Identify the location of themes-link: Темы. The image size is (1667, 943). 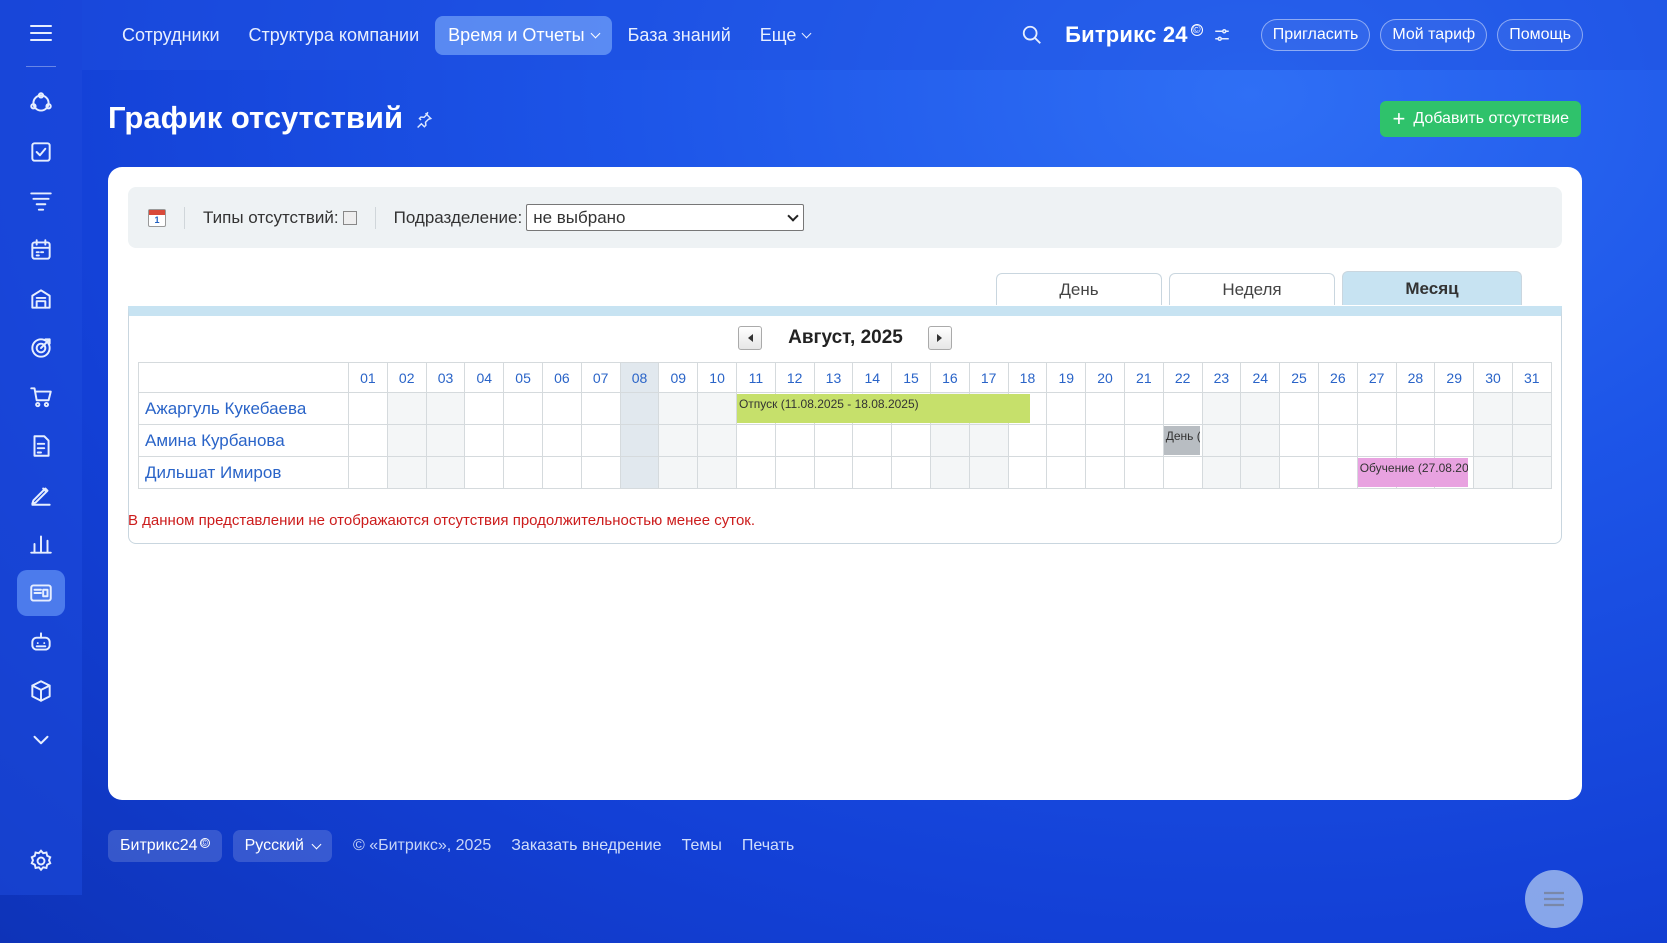
(702, 846).